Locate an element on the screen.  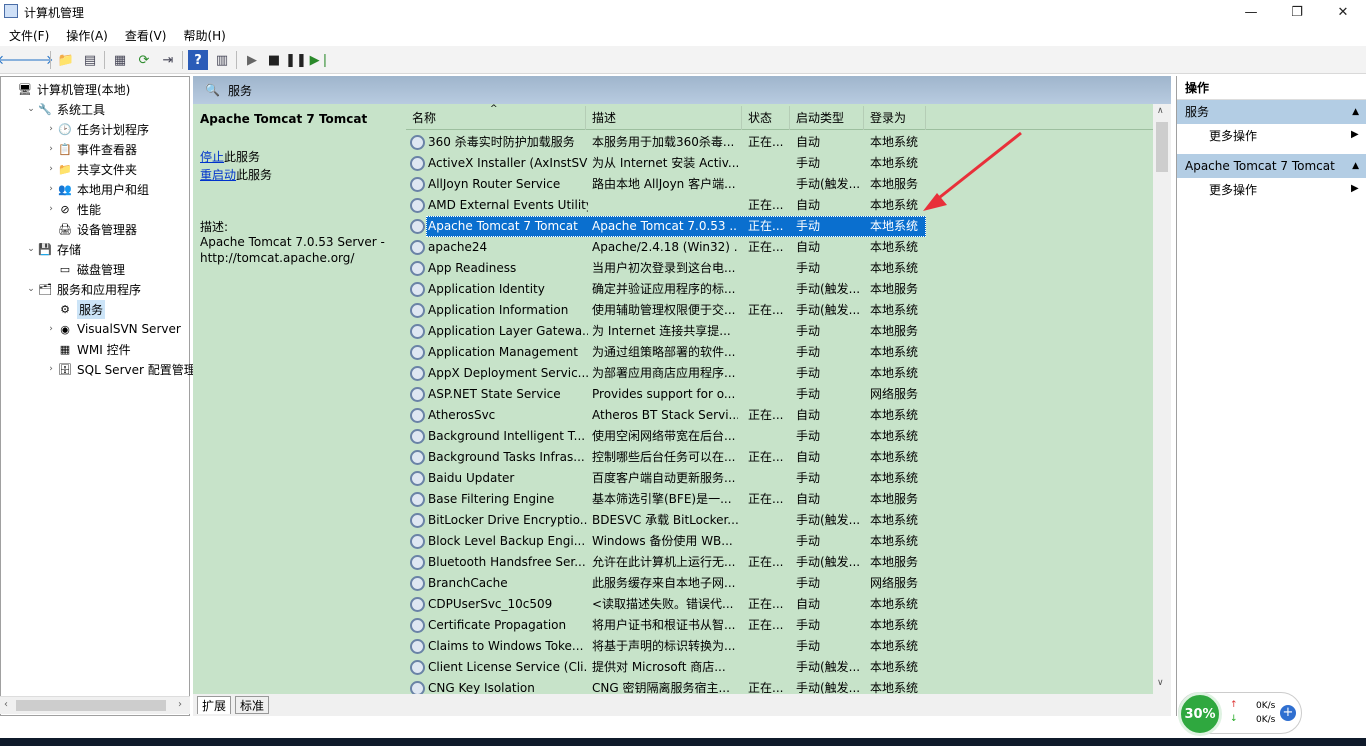
network-speed-widget: 30% ↑ 0K/s ↓ 0K/s + is located at coordinates (1240, 714).